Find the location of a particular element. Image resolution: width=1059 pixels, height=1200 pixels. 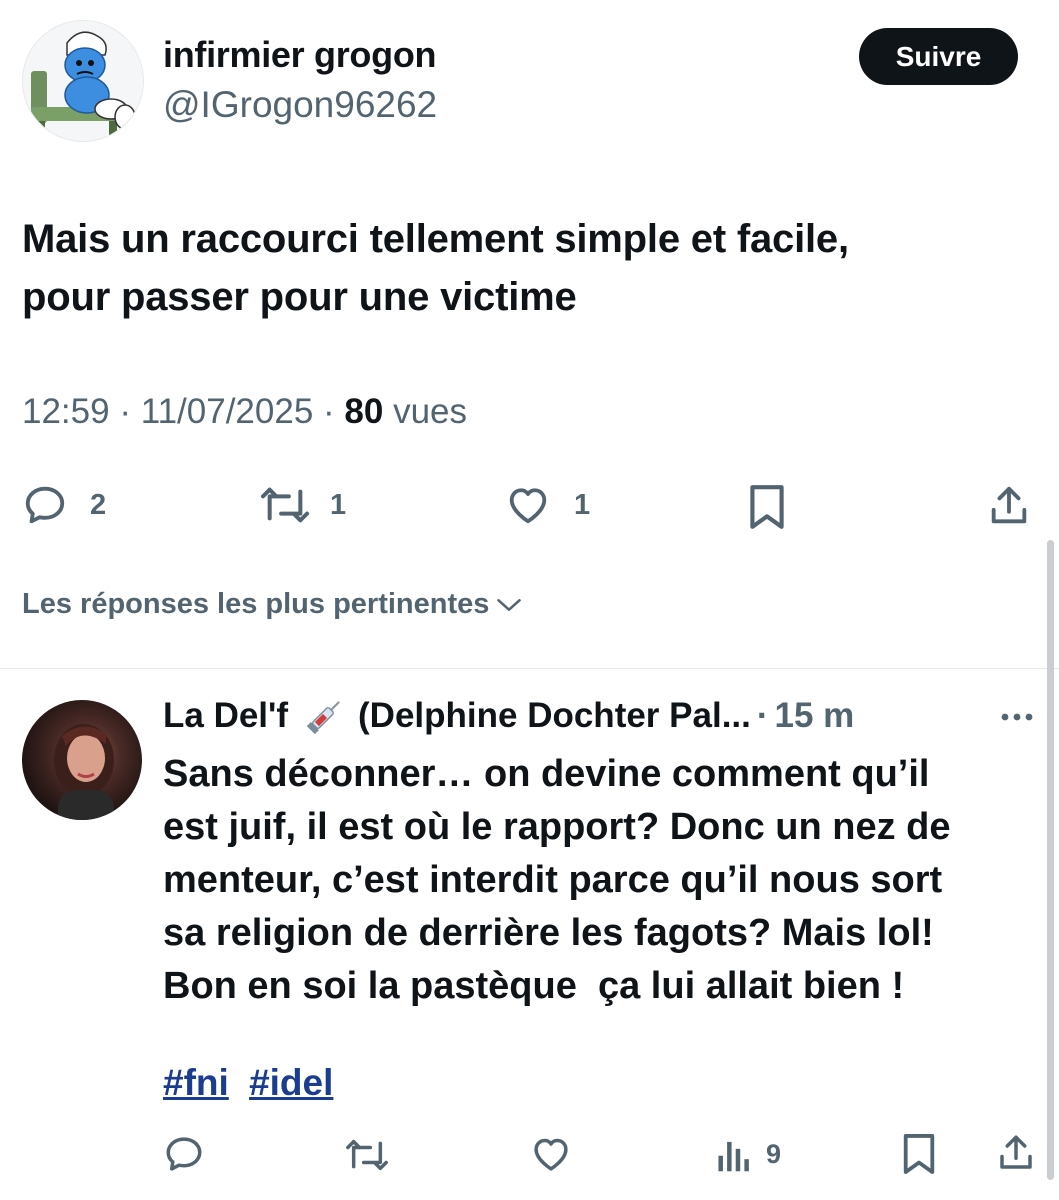

reply-share-button is located at coordinates (1016, 1153).